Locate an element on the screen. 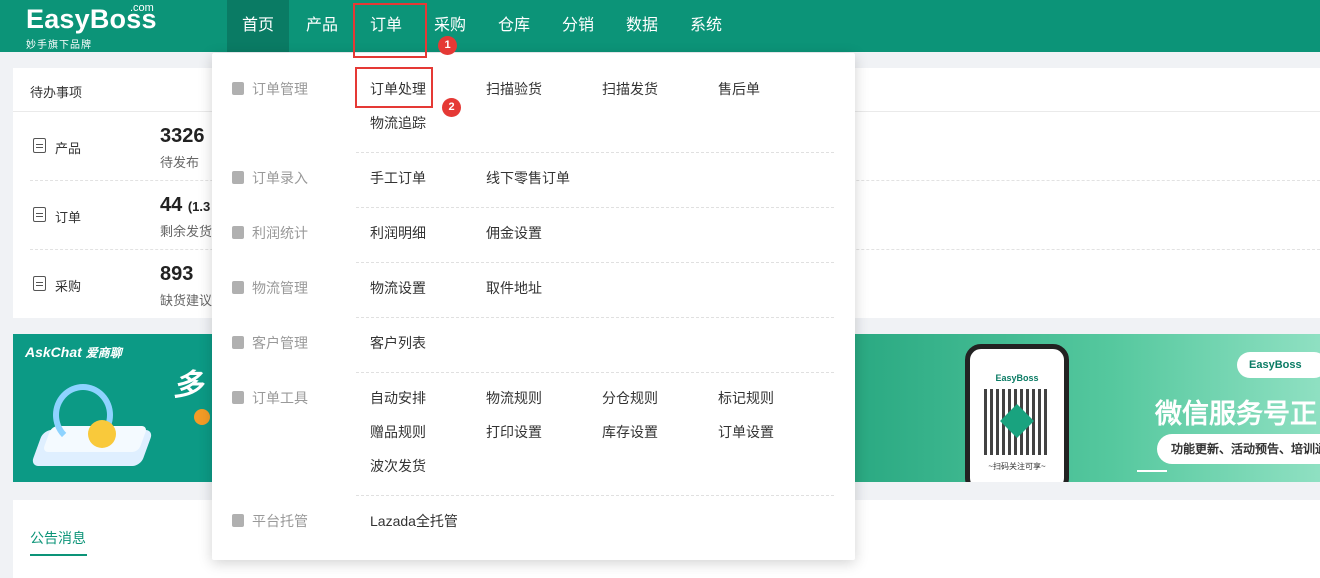  banner-partial-text: 多 is located at coordinates (188, 385).